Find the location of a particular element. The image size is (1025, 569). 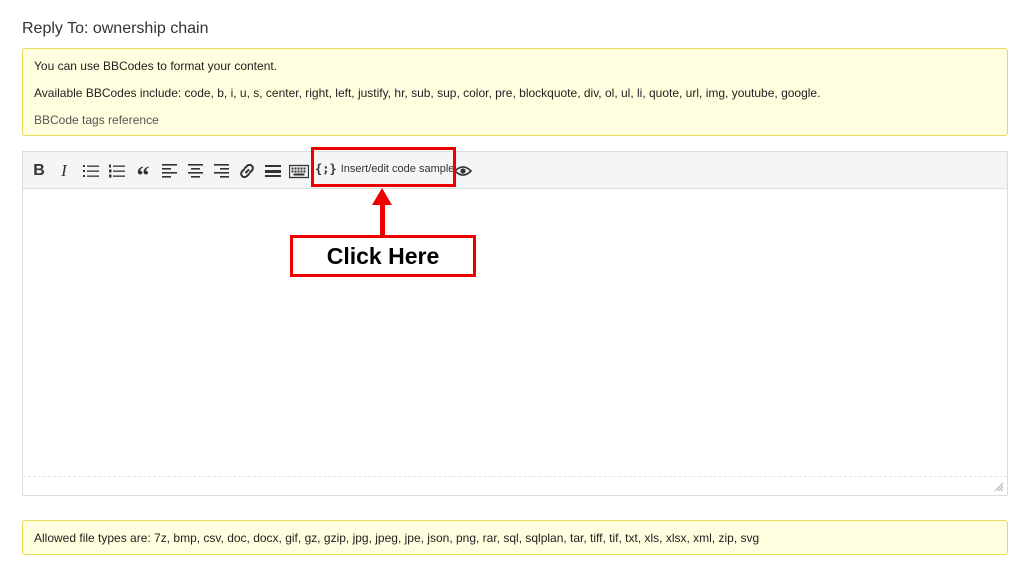

numbered-list-icon is located at coordinates (117, 171).